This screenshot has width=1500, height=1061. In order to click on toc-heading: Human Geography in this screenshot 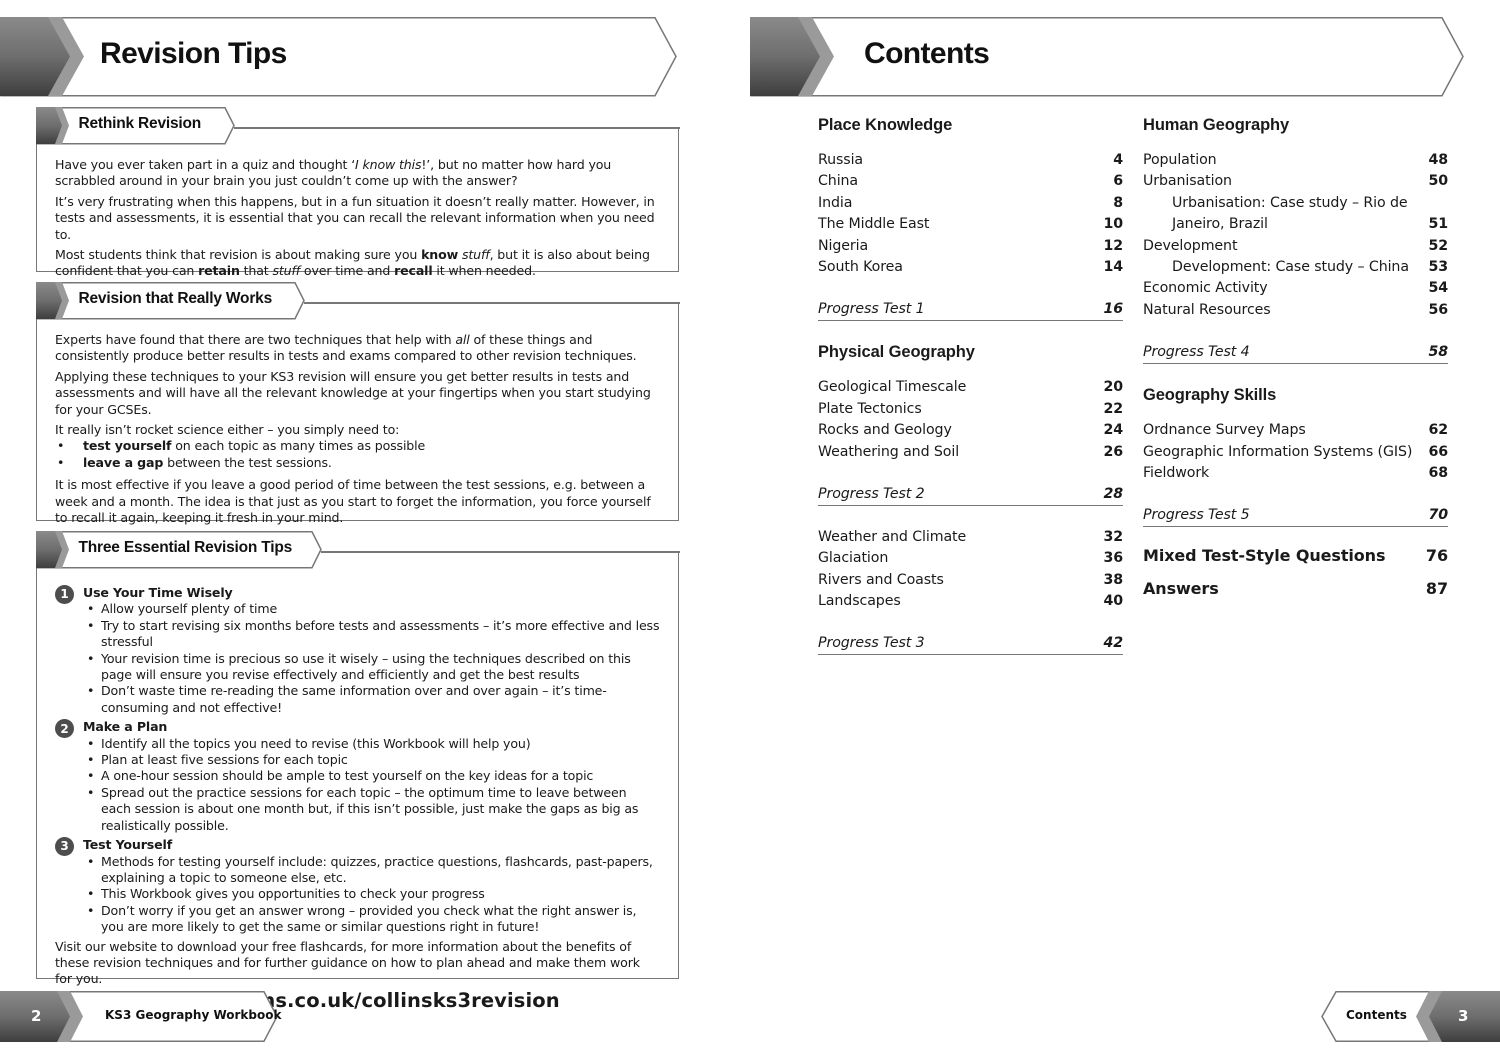, I will do `click(1216, 125)`.